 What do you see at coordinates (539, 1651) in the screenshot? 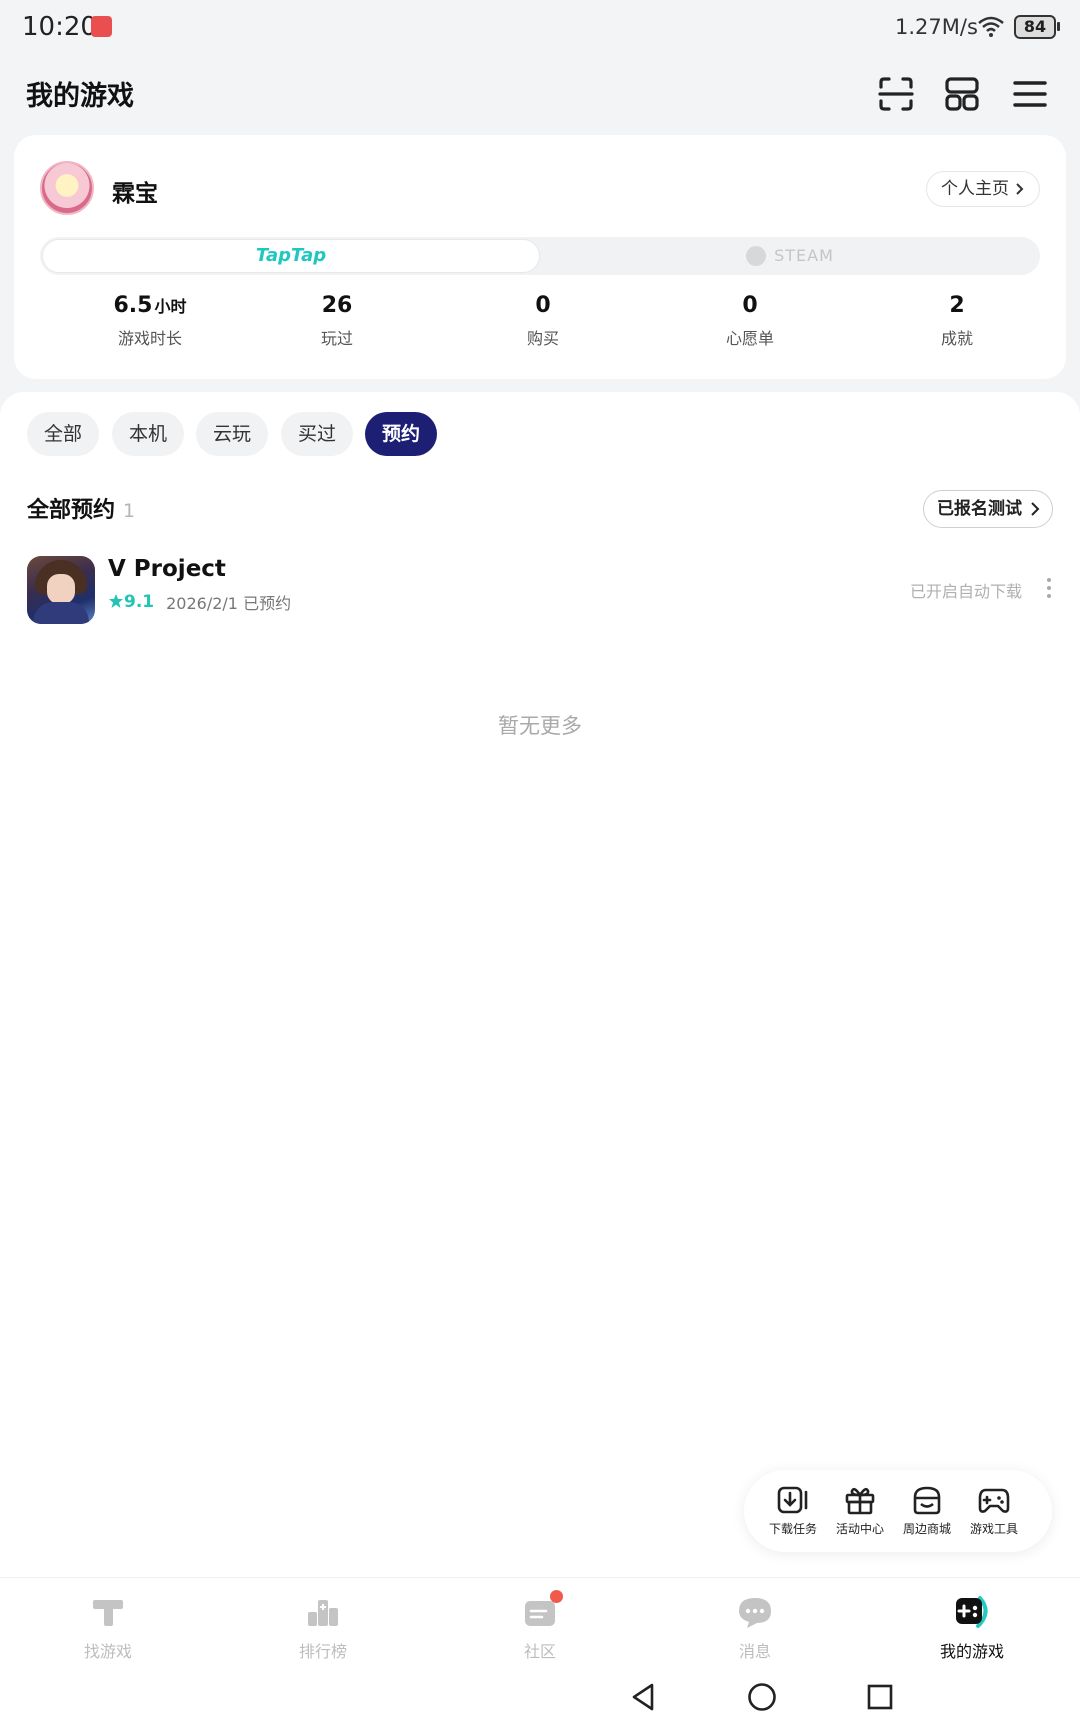
I see `nav-label: 社区` at bounding box center [539, 1651].